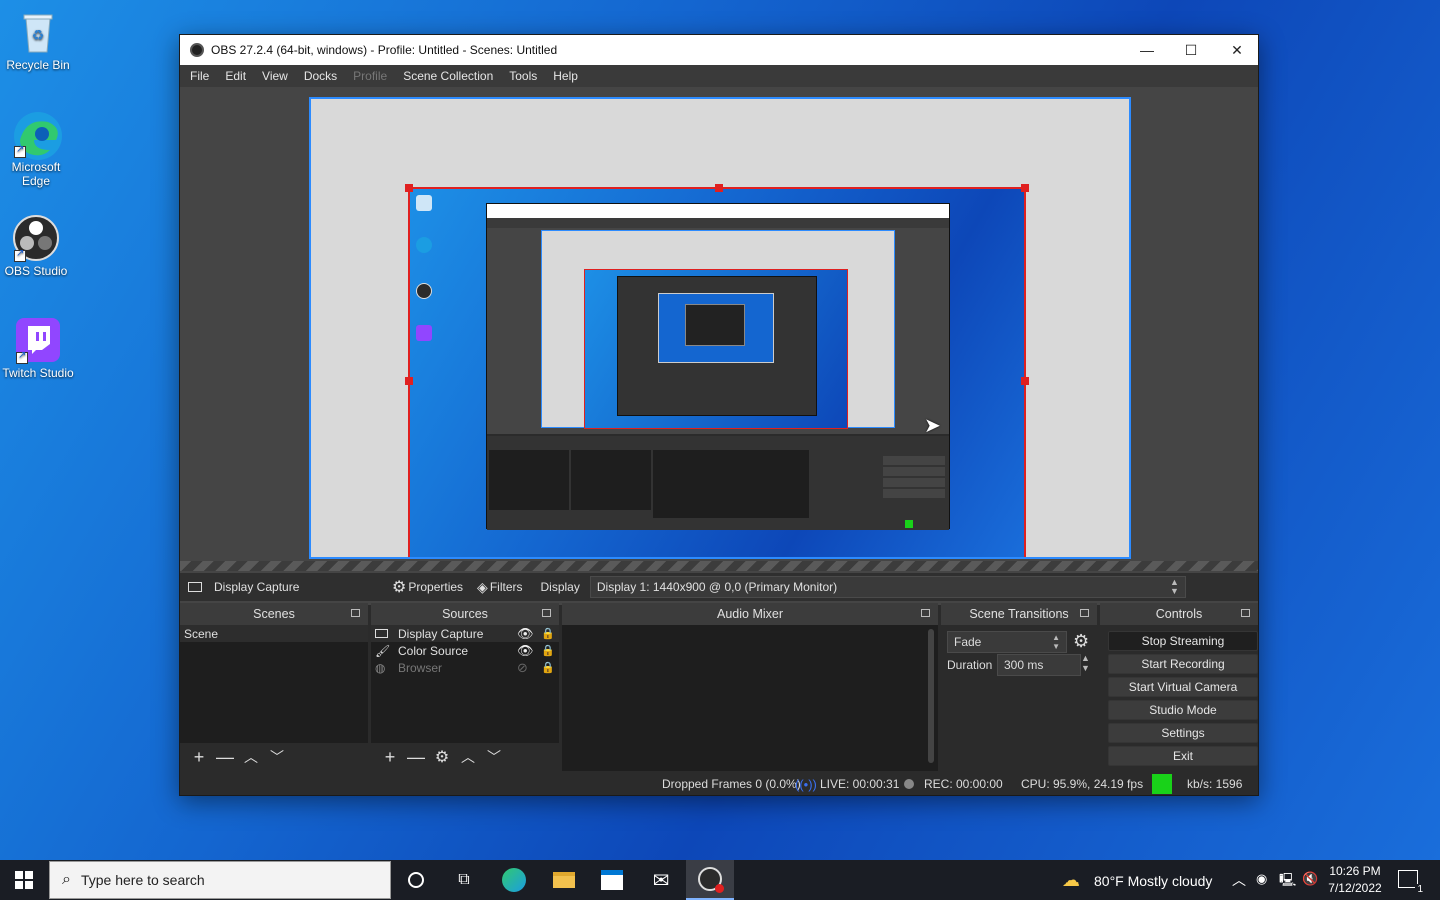 This screenshot has height=900, width=1440. Describe the element at coordinates (931, 696) in the screenshot. I see `mixer-scrollbar` at that location.